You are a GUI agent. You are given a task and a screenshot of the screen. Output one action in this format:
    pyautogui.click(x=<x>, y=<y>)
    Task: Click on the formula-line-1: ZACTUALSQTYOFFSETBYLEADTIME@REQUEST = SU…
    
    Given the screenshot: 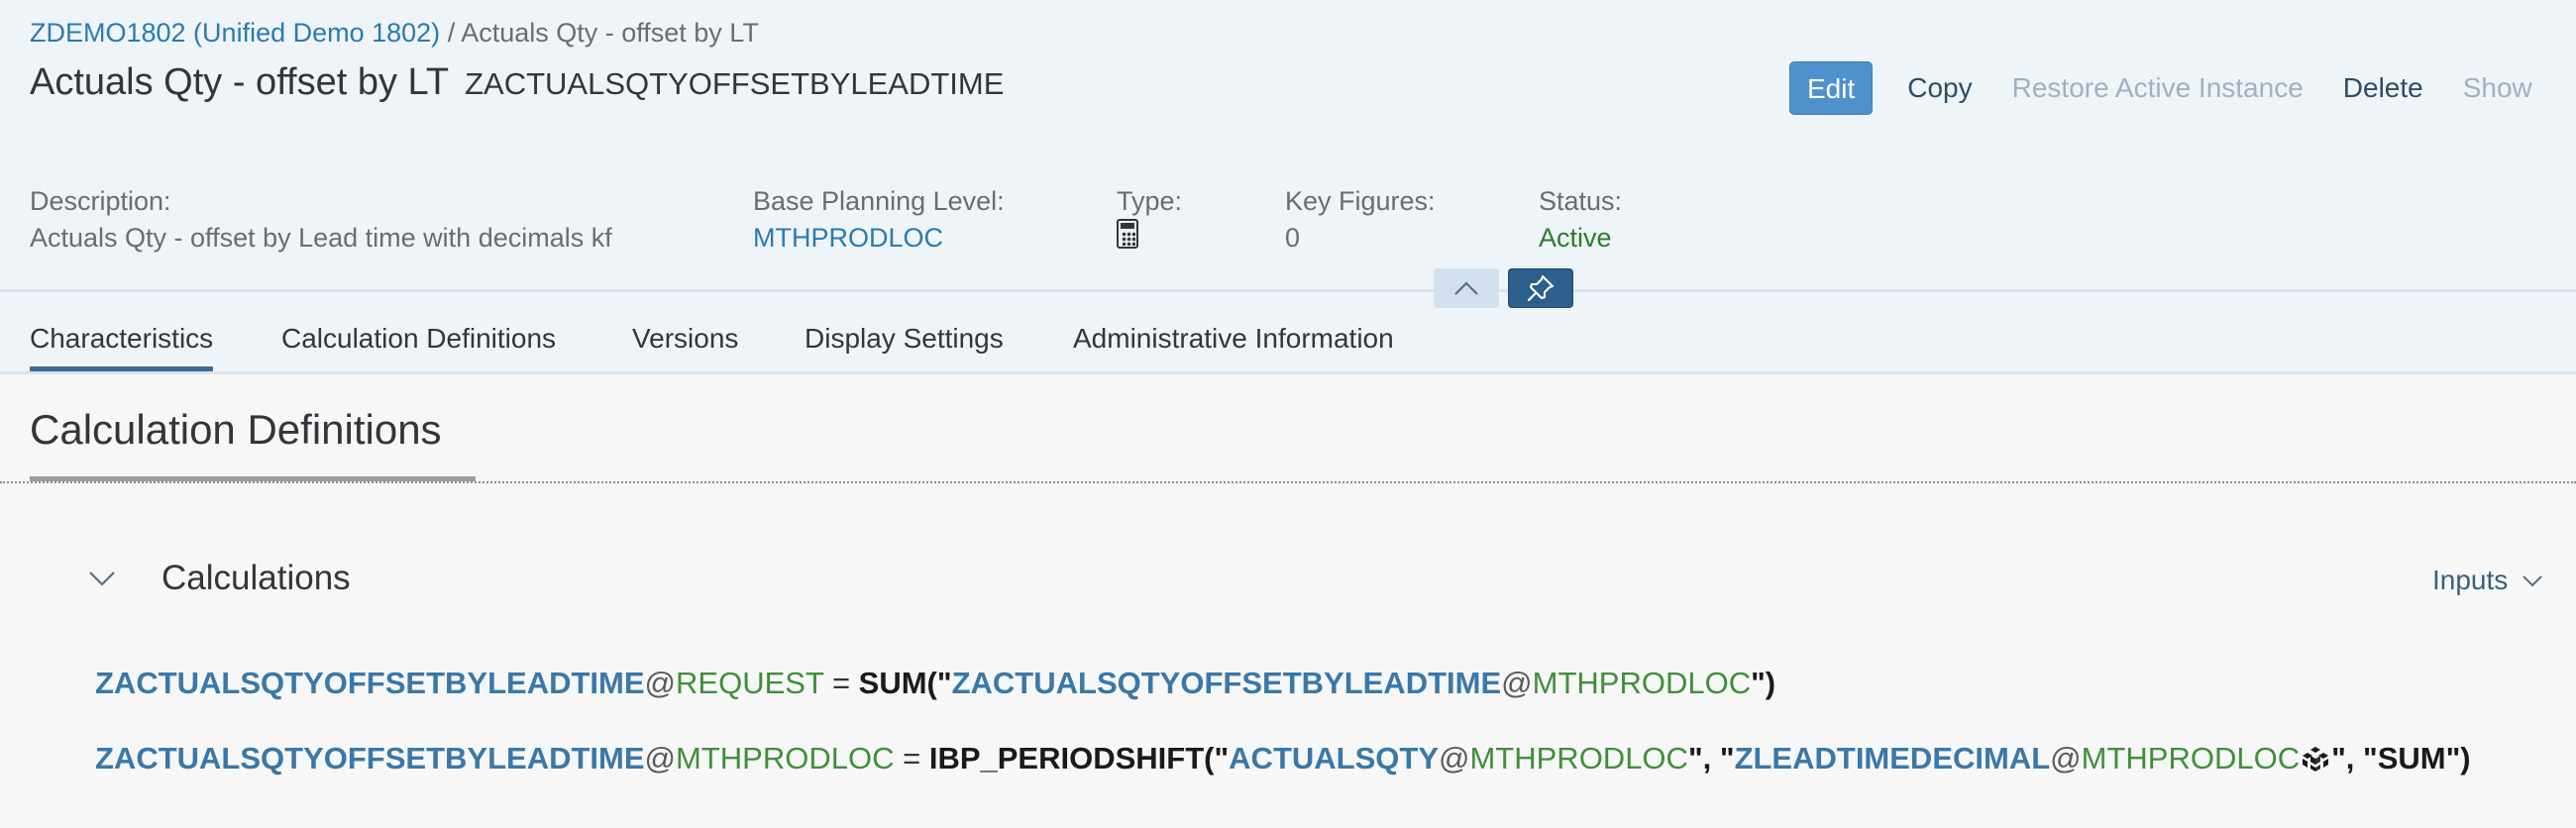 What is the action you would take?
    pyautogui.click(x=935, y=683)
    